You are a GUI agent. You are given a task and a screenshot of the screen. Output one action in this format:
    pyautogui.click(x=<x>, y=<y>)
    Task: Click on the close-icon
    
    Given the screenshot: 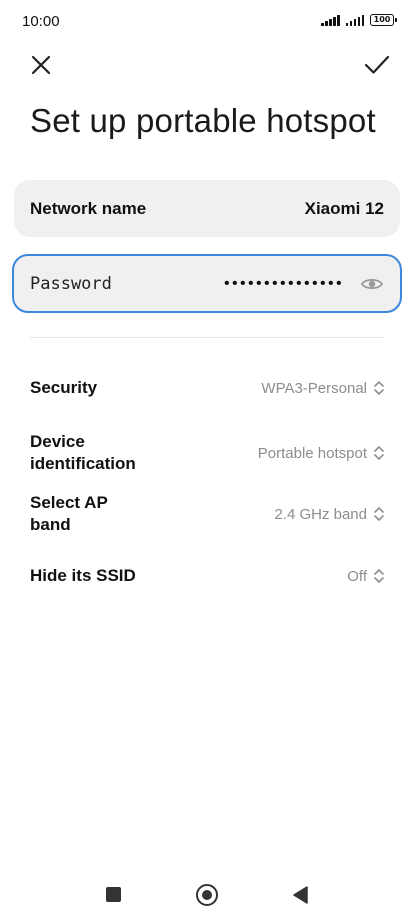 What is the action you would take?
    pyautogui.click(x=41, y=65)
    